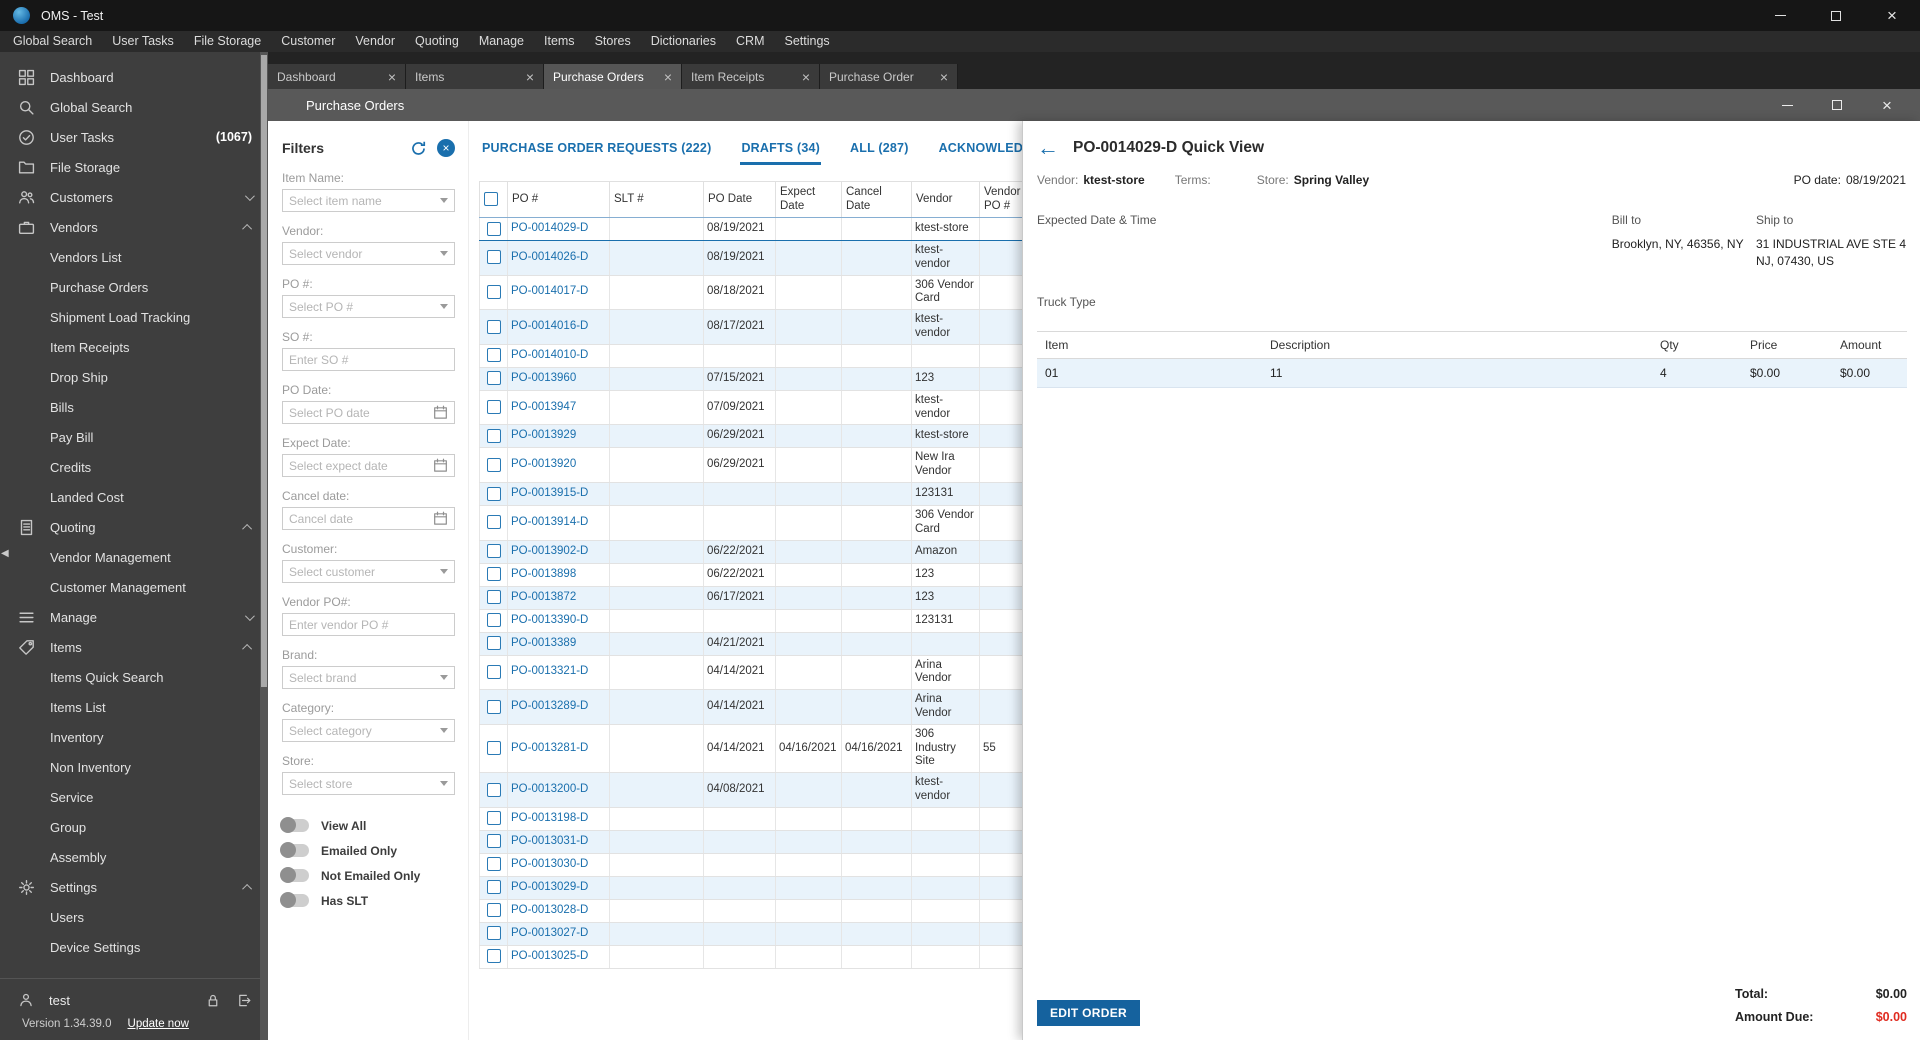 The image size is (1920, 1040). What do you see at coordinates (559, 41) in the screenshot?
I see `menu-items: Items` at bounding box center [559, 41].